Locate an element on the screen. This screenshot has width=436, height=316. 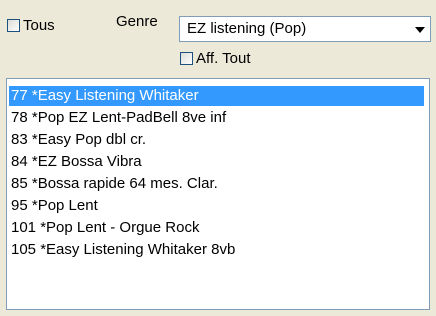
list-item: 95 *Pop Lent is located at coordinates (216, 206).